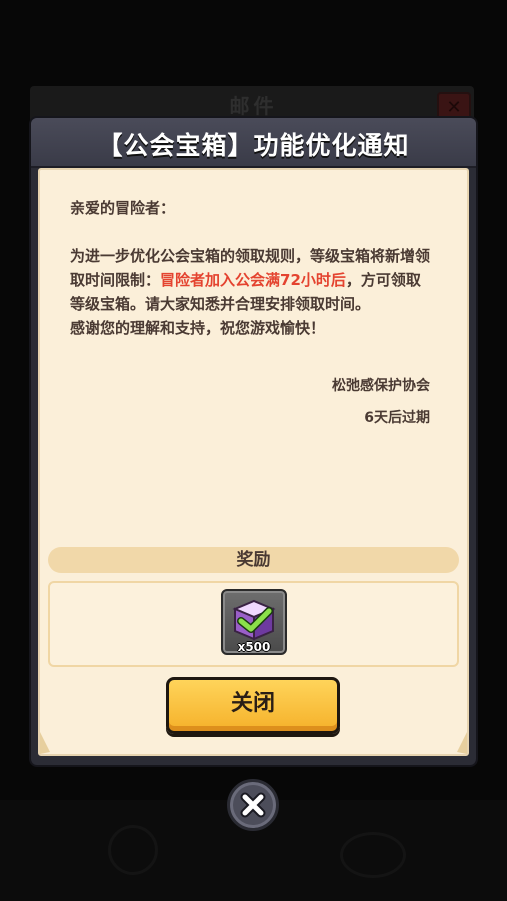 This screenshot has height=901, width=507. Describe the element at coordinates (253, 106) in the screenshot. I see `background-panel-title: 邮件` at that location.